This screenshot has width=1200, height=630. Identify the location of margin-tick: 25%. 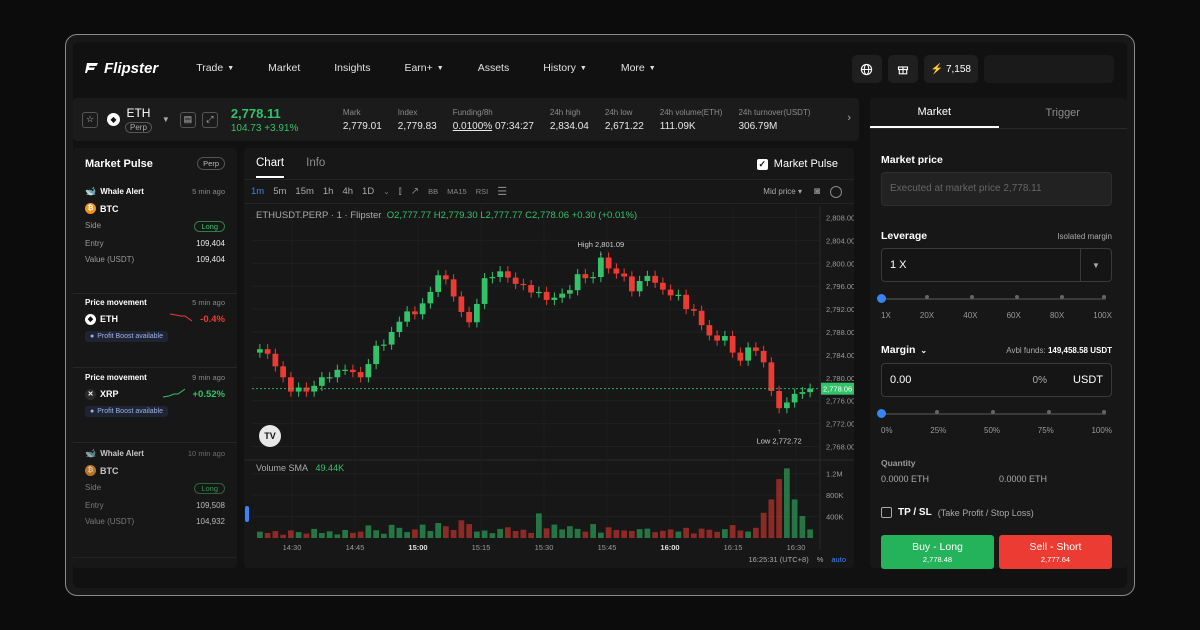
(938, 430).